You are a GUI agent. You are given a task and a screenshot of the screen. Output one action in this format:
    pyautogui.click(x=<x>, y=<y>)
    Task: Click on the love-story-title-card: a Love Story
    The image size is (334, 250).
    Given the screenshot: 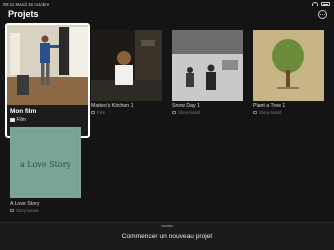 What is the action you would take?
    pyautogui.click(x=45, y=162)
    